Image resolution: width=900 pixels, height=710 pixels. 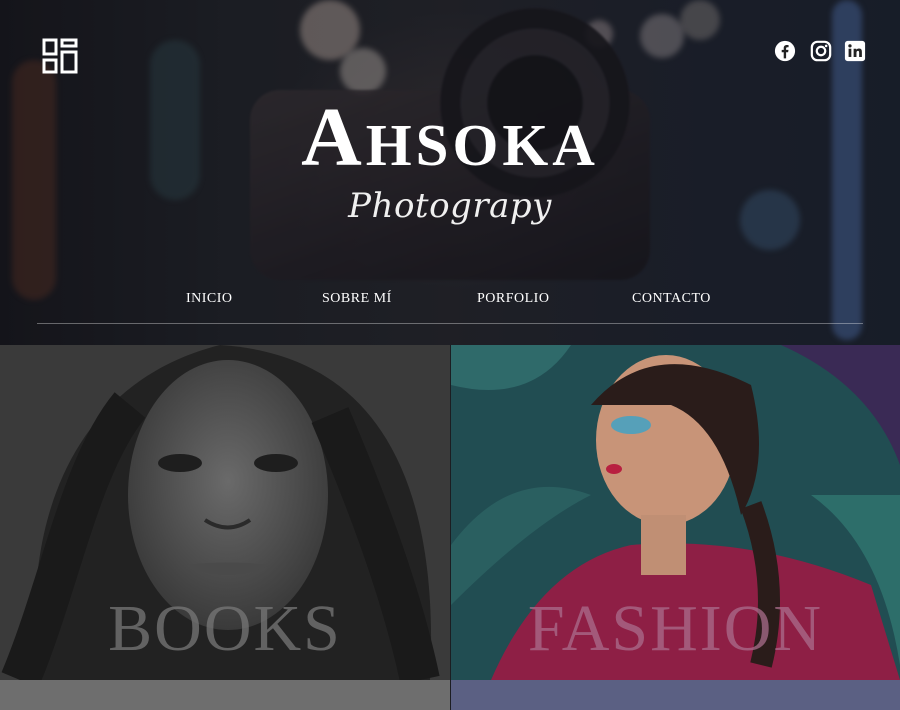 What do you see at coordinates (450, 301) in the screenshot?
I see `main-nav: INICIO SOBRE MÍ PORFOLIO CONTACTO` at bounding box center [450, 301].